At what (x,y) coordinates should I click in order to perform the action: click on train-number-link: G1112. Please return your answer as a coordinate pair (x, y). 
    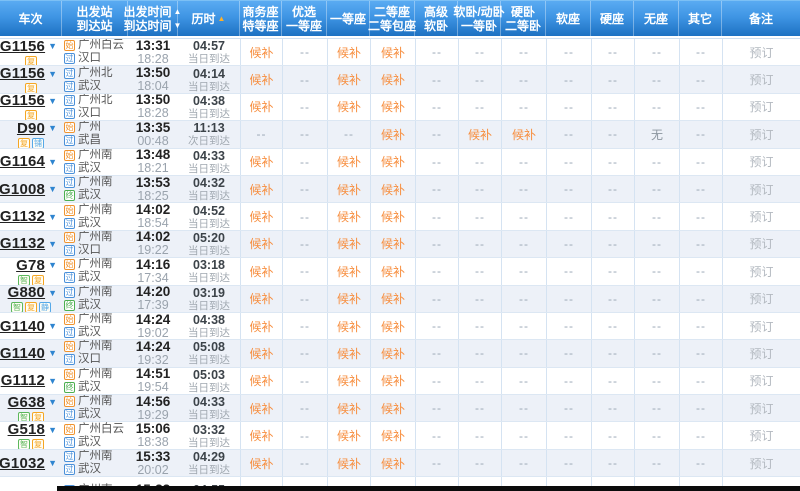
    Looking at the image, I should click on (23, 380).